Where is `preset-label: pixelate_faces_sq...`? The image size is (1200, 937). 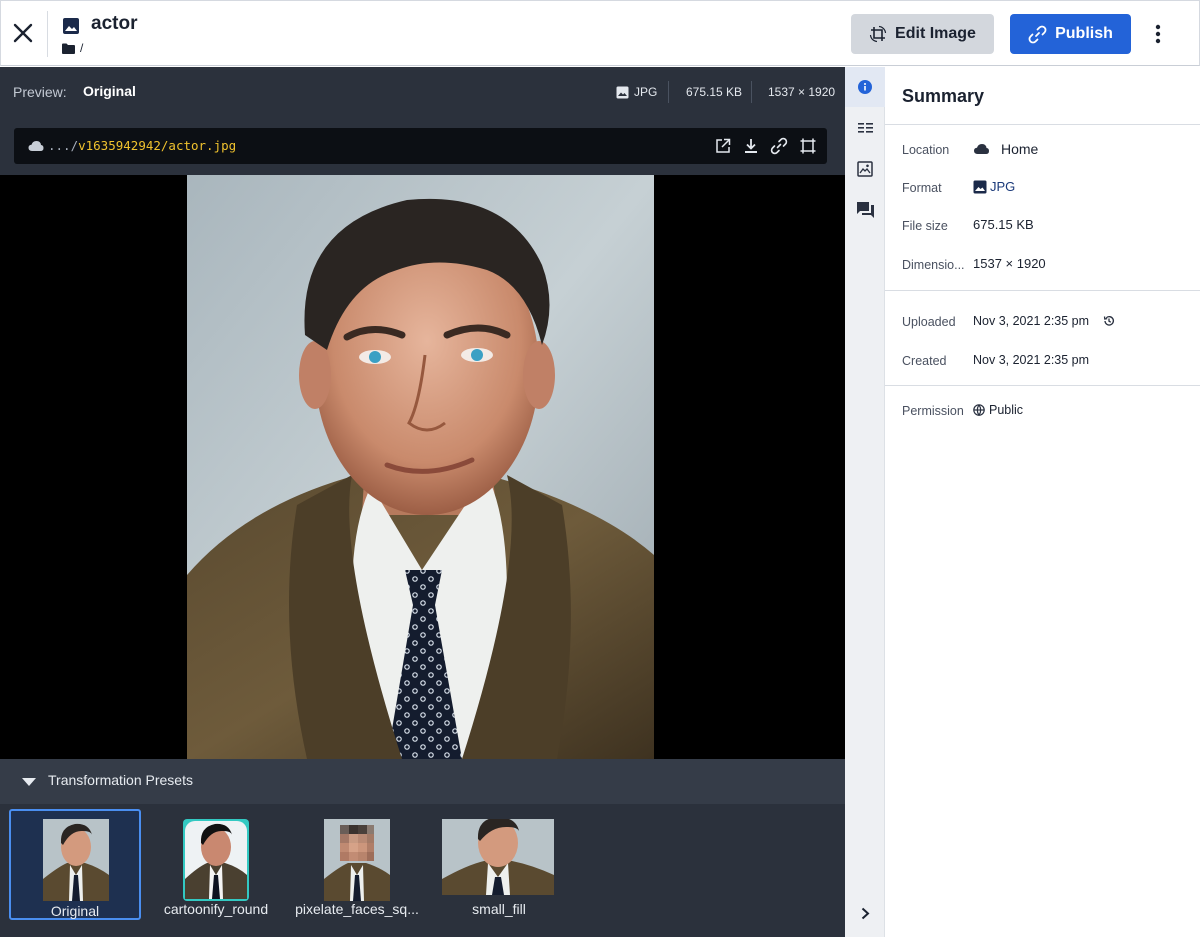 preset-label: pixelate_faces_sq... is located at coordinates (357, 909).